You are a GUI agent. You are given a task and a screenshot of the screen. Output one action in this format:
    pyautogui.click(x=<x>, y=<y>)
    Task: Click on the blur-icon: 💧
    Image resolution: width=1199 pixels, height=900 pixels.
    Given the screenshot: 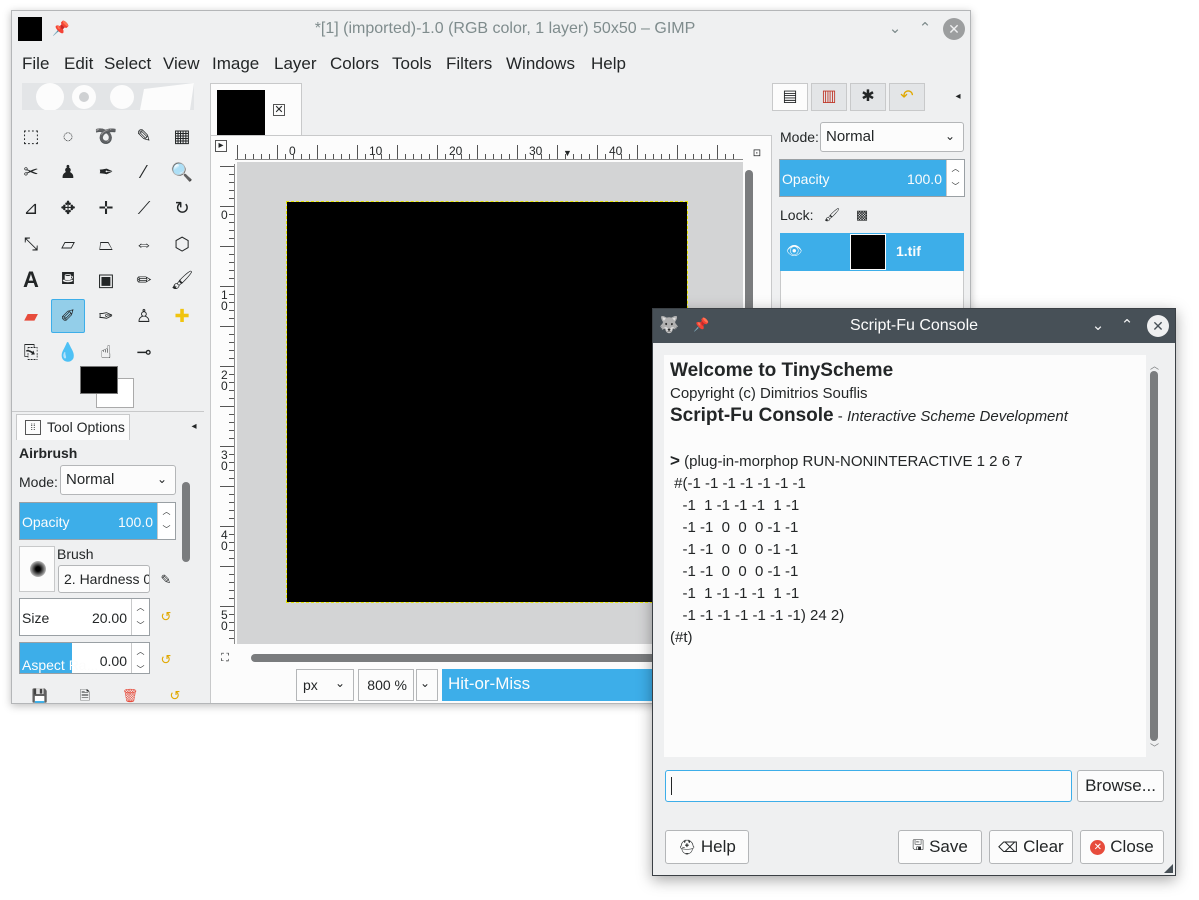 What is the action you would take?
    pyautogui.click(x=68, y=352)
    